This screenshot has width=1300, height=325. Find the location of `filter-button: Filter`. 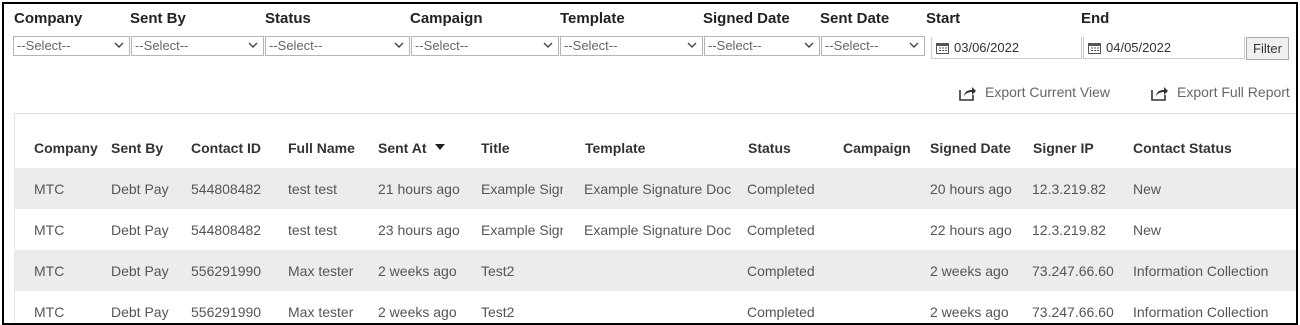

filter-button: Filter is located at coordinates (1267, 48).